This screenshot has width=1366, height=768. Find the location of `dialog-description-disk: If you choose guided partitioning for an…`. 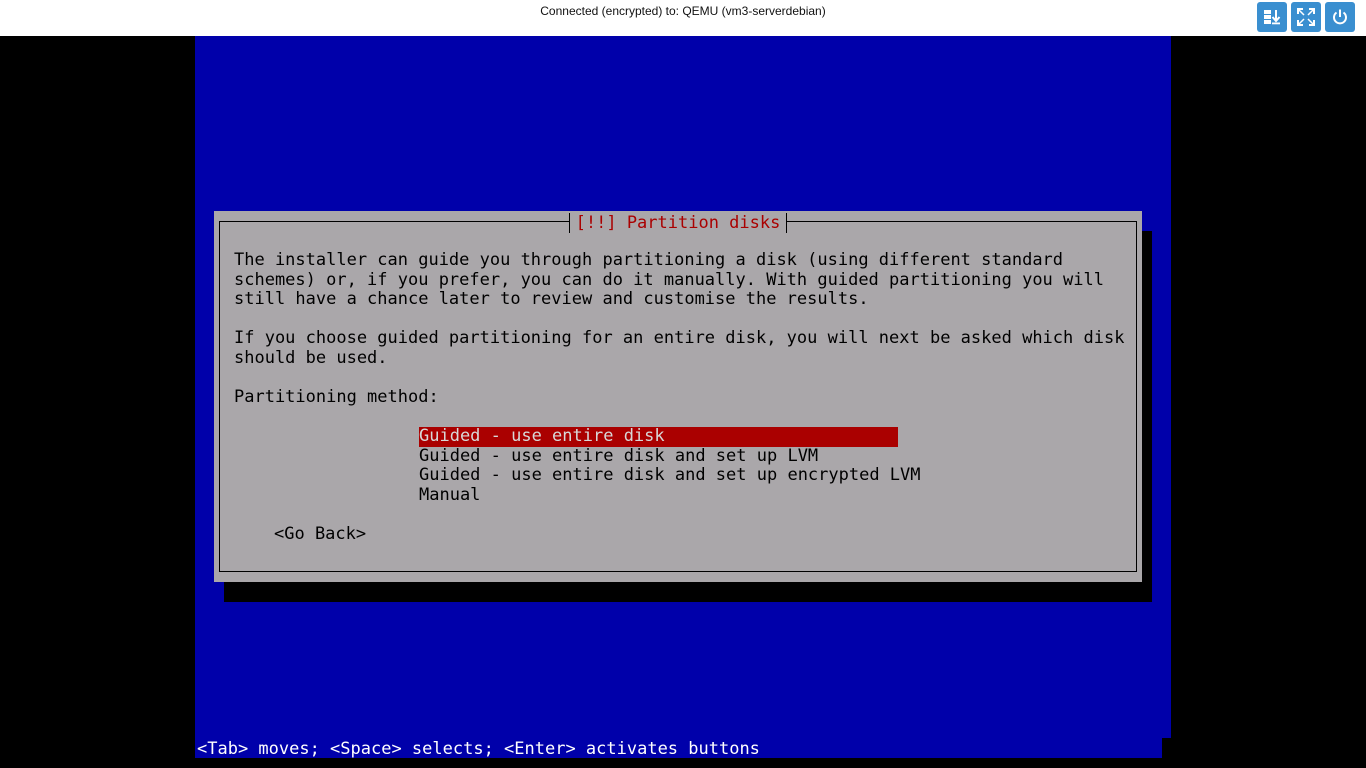

dialog-description-disk: If you choose guided partitioning for an… is located at coordinates (679, 348).